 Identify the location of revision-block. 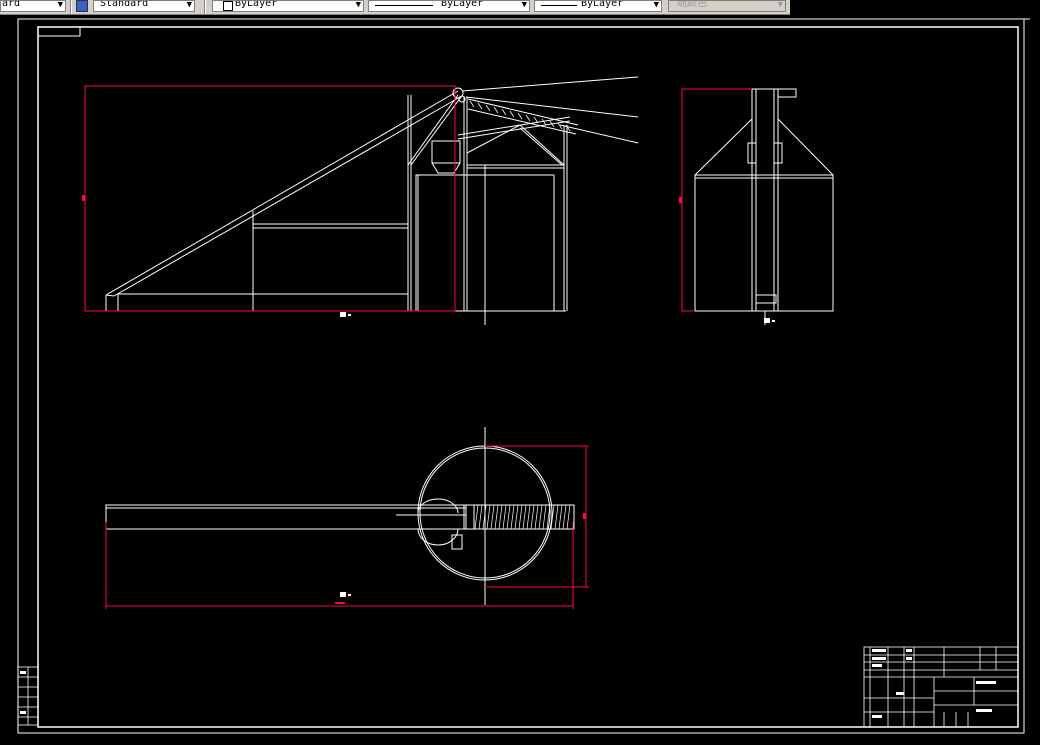
(28, 696).